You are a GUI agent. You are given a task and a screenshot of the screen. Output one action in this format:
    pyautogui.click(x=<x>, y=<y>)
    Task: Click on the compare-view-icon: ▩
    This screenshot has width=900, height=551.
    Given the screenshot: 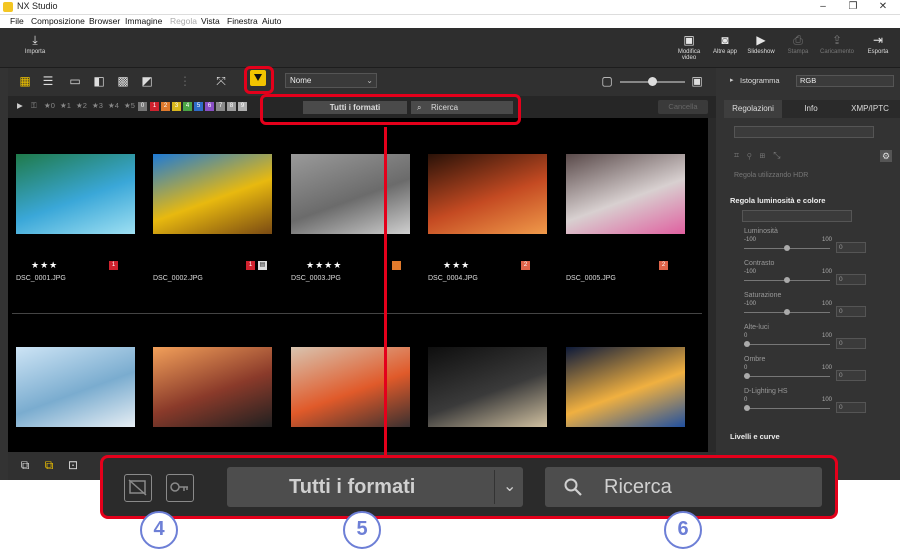 What is the action you would take?
    pyautogui.click(x=123, y=81)
    